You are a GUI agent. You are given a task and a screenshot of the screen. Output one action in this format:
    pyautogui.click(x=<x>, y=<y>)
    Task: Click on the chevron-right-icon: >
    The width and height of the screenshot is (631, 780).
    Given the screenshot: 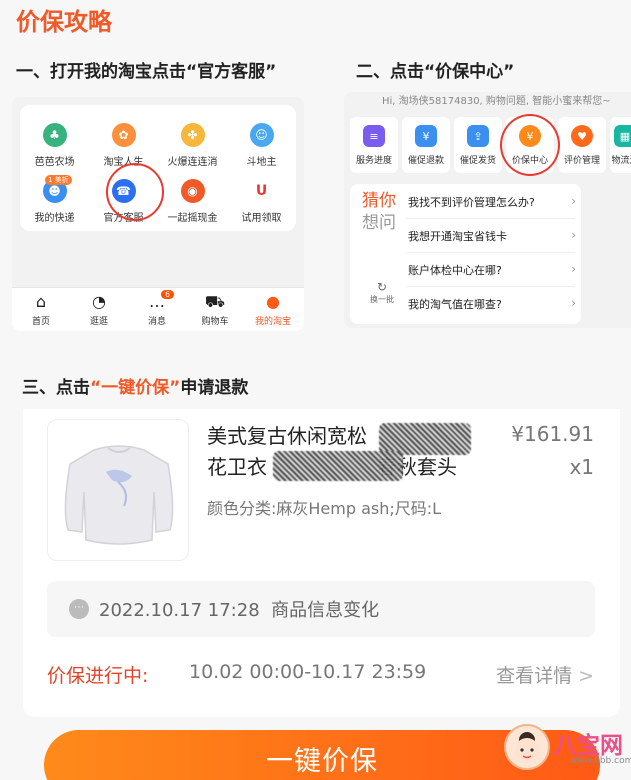 What is the action you would take?
    pyautogui.click(x=586, y=676)
    